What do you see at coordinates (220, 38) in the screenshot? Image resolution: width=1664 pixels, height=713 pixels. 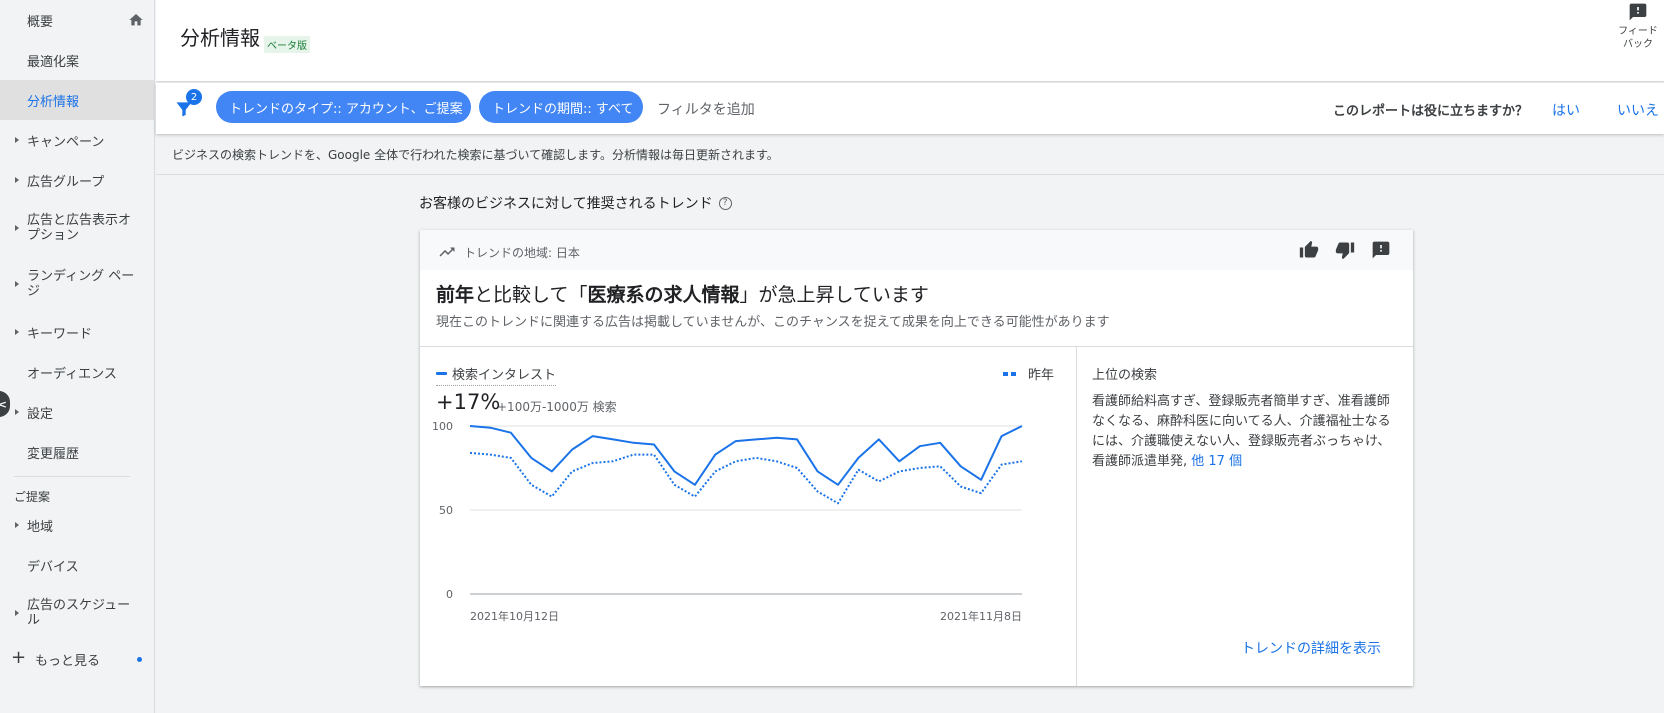 I see `page-title: 分析情報` at bounding box center [220, 38].